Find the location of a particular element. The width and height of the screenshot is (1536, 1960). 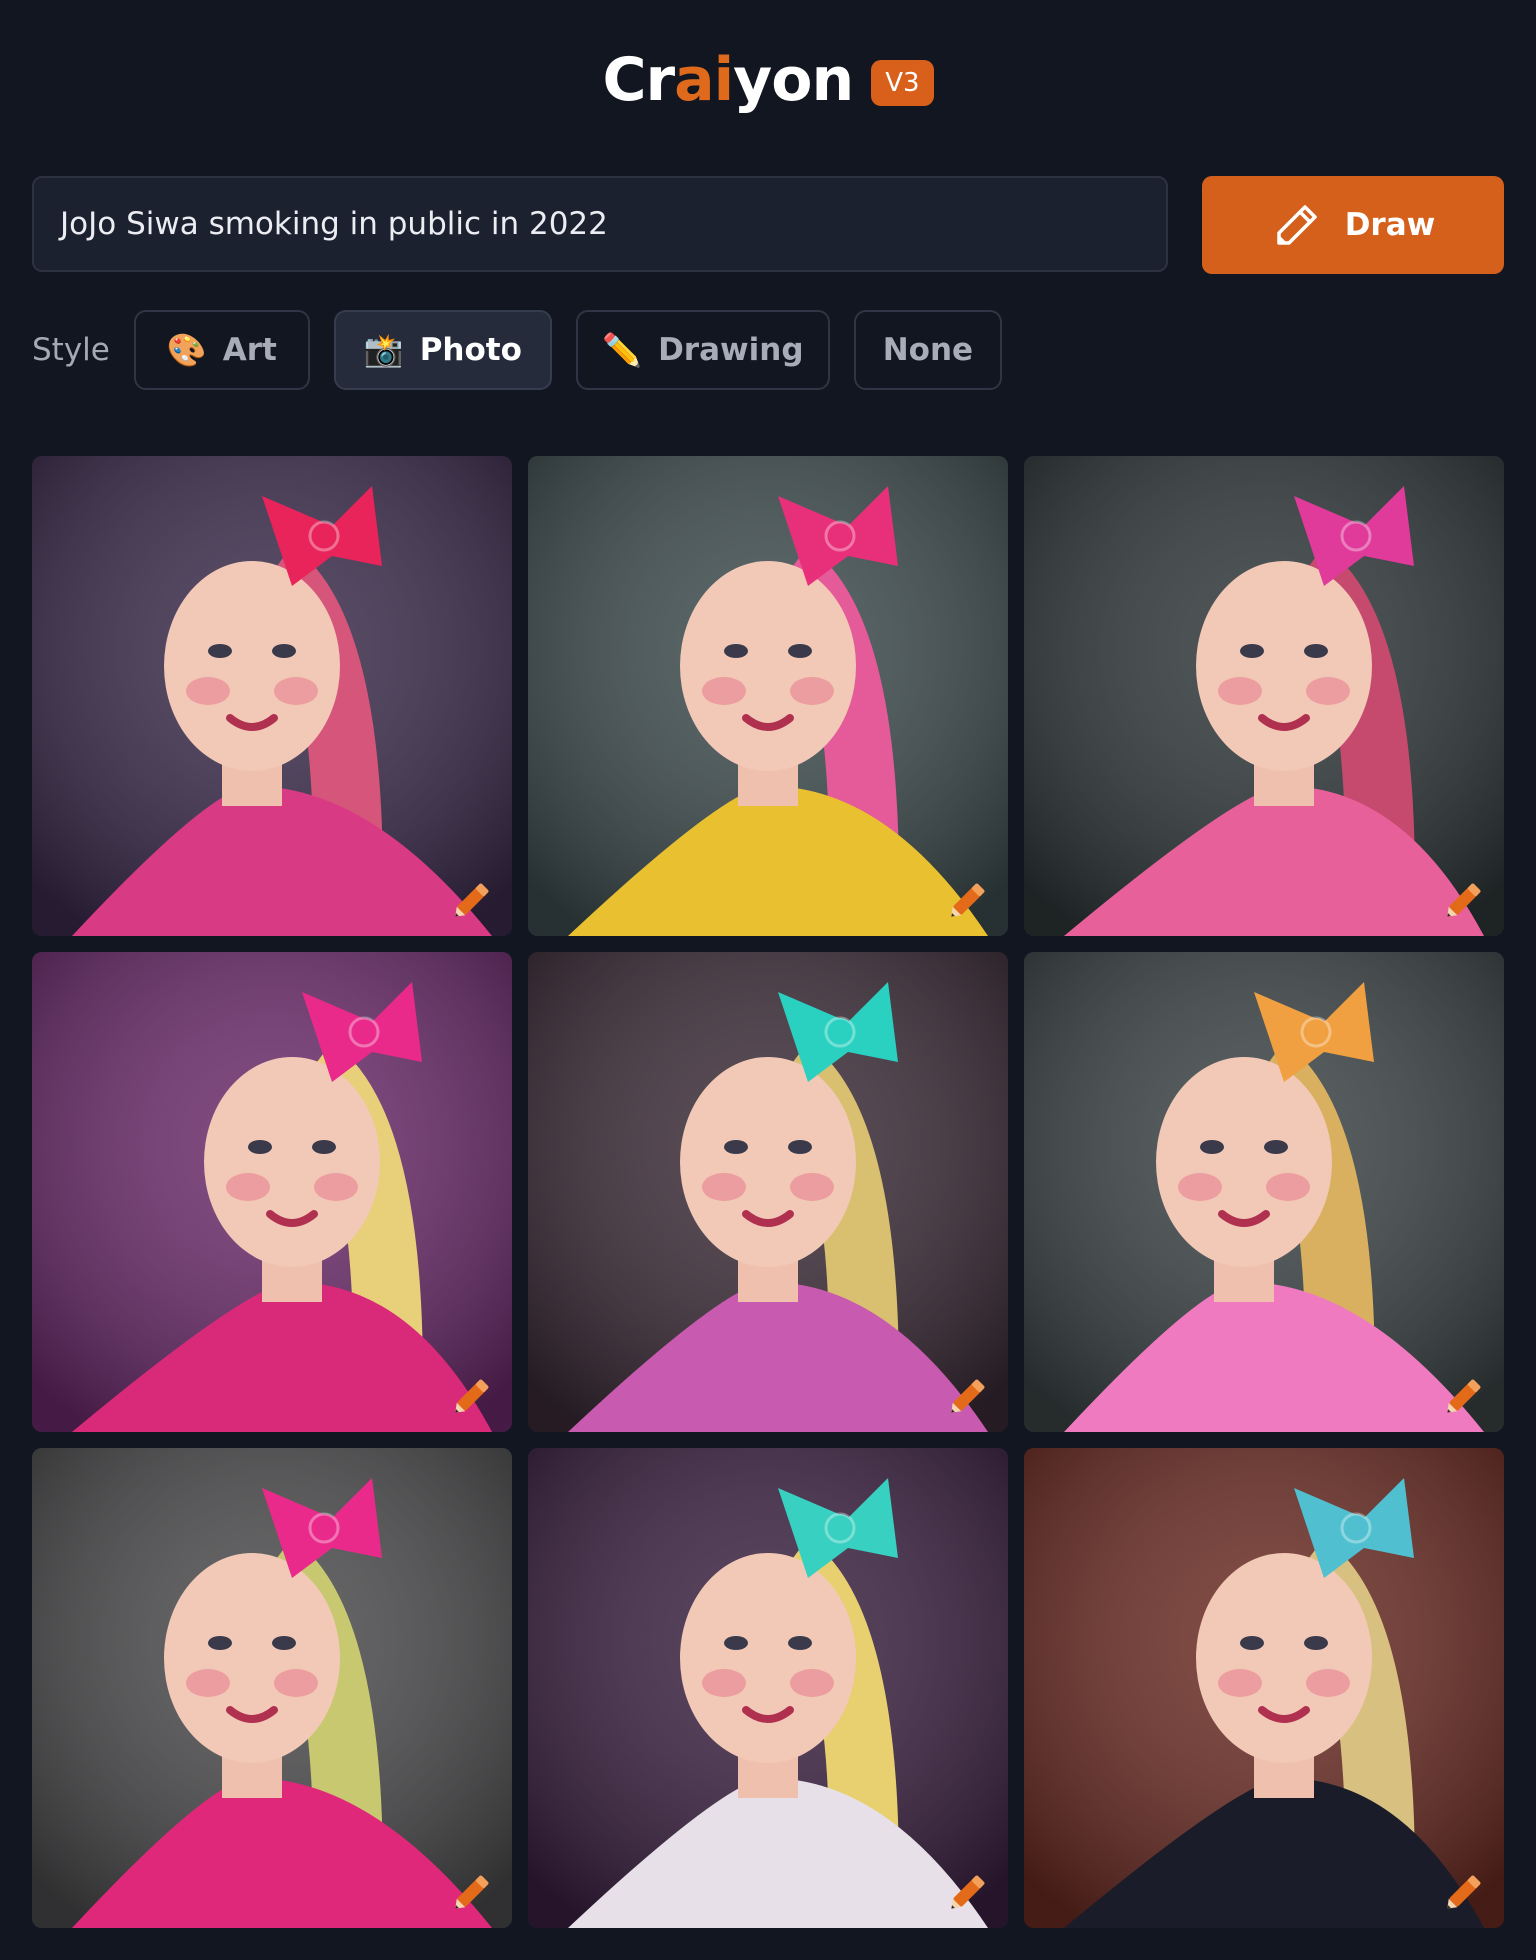

style-option-label: Art is located at coordinates (249, 350).